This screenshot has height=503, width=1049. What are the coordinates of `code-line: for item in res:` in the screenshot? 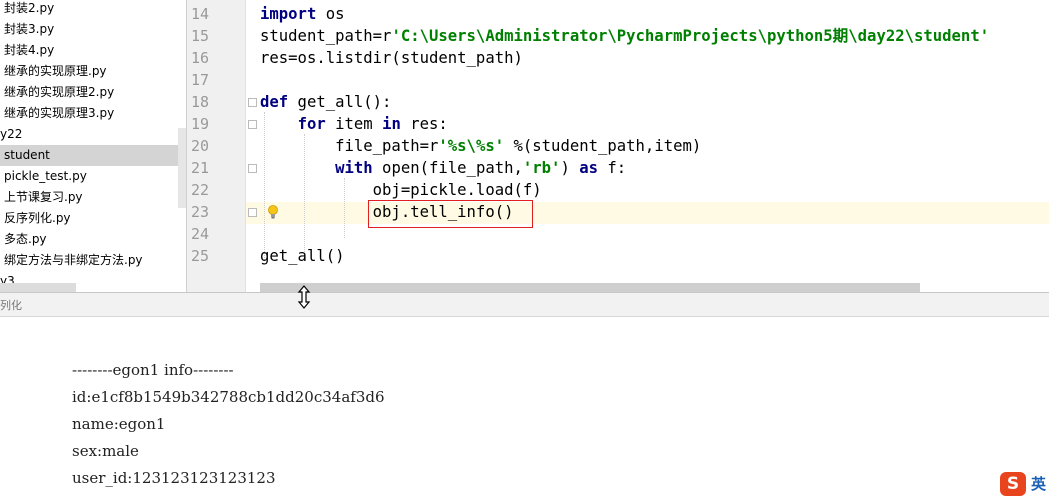 It's located at (354, 124).